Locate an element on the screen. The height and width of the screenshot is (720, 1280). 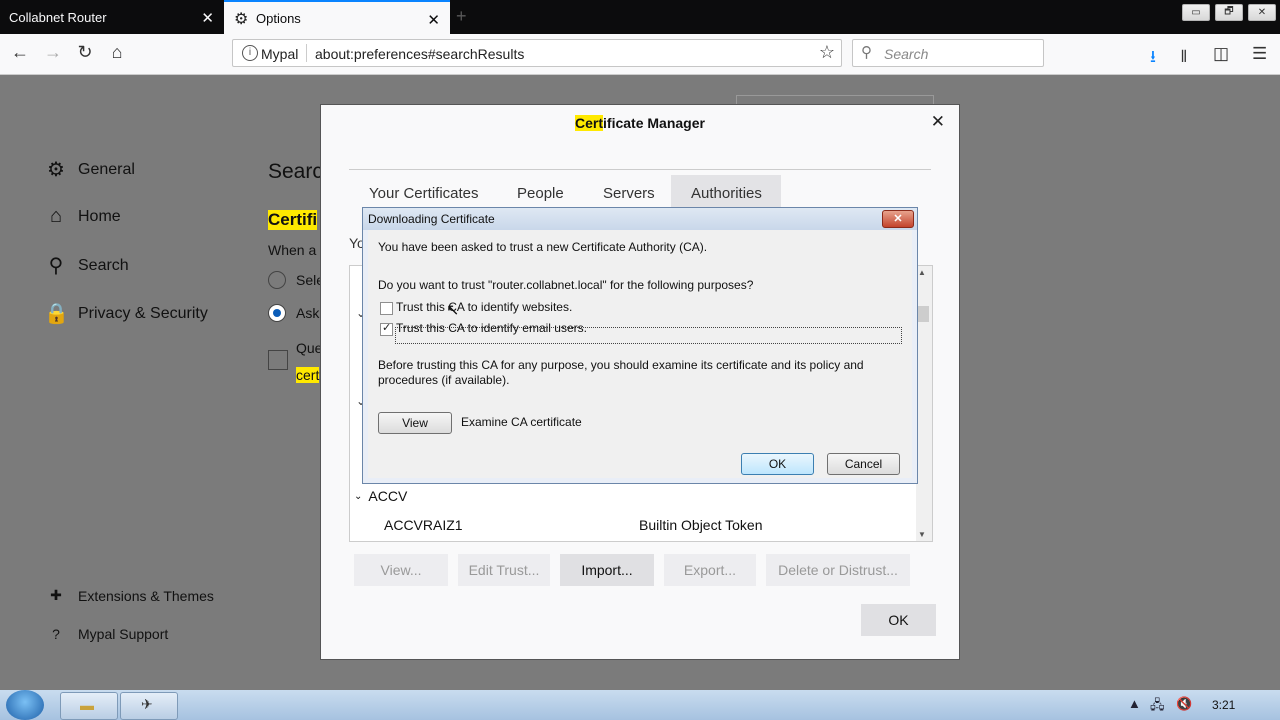
trust-websites-checkbox is located at coordinates (386, 308).